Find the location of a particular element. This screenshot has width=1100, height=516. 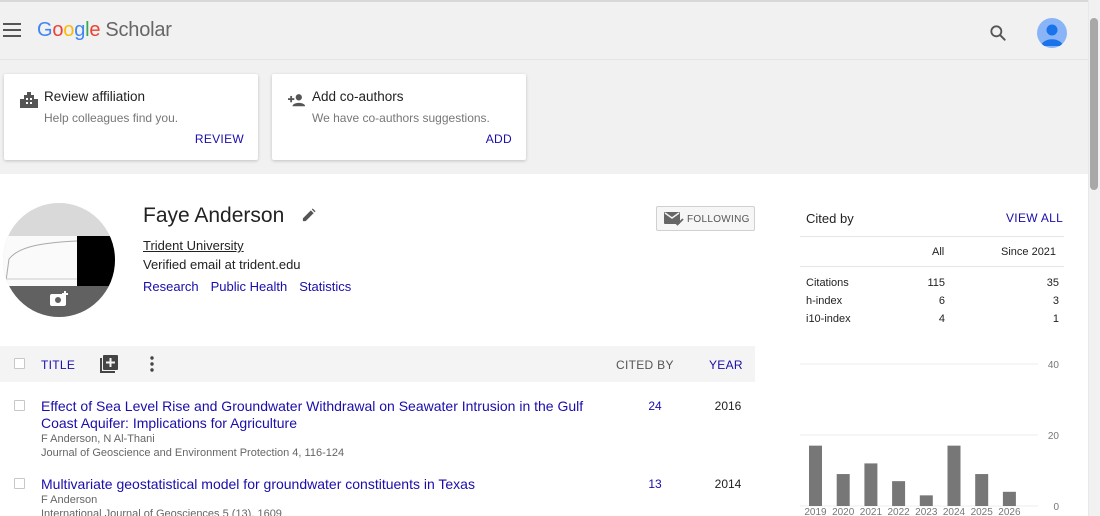

stat-value-since: 3 is located at coordinates (1055, 301).